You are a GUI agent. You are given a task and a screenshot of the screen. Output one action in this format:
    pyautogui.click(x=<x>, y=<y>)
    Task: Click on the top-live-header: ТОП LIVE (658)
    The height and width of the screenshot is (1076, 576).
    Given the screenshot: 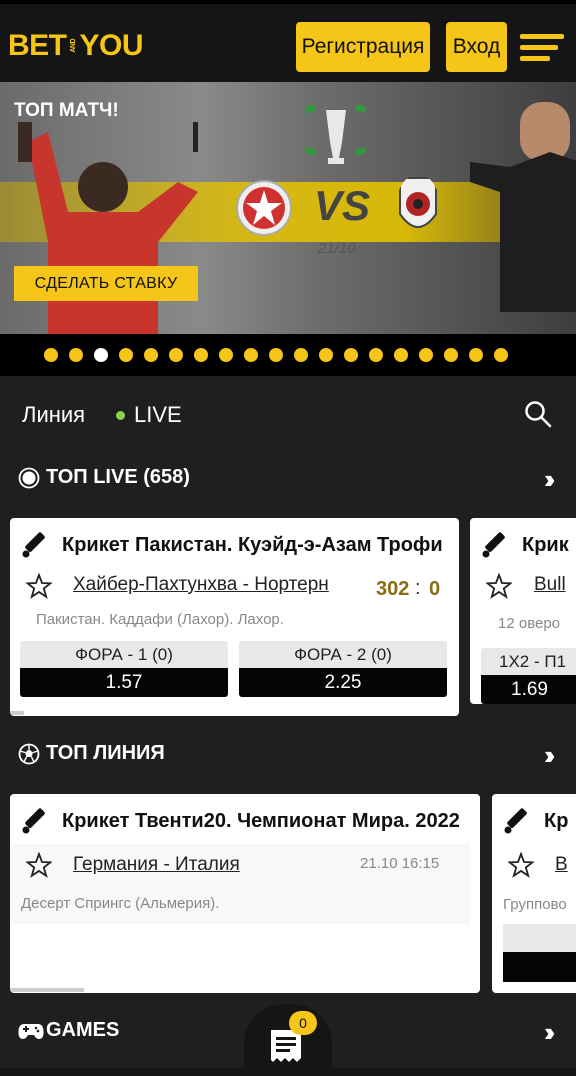 What is the action you would take?
    pyautogui.click(x=104, y=477)
    